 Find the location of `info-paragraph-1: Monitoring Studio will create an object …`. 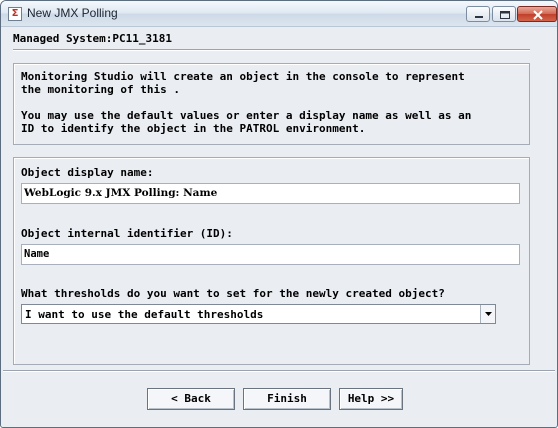

info-paragraph-1: Monitoring Studio will create an object … is located at coordinates (271, 83).